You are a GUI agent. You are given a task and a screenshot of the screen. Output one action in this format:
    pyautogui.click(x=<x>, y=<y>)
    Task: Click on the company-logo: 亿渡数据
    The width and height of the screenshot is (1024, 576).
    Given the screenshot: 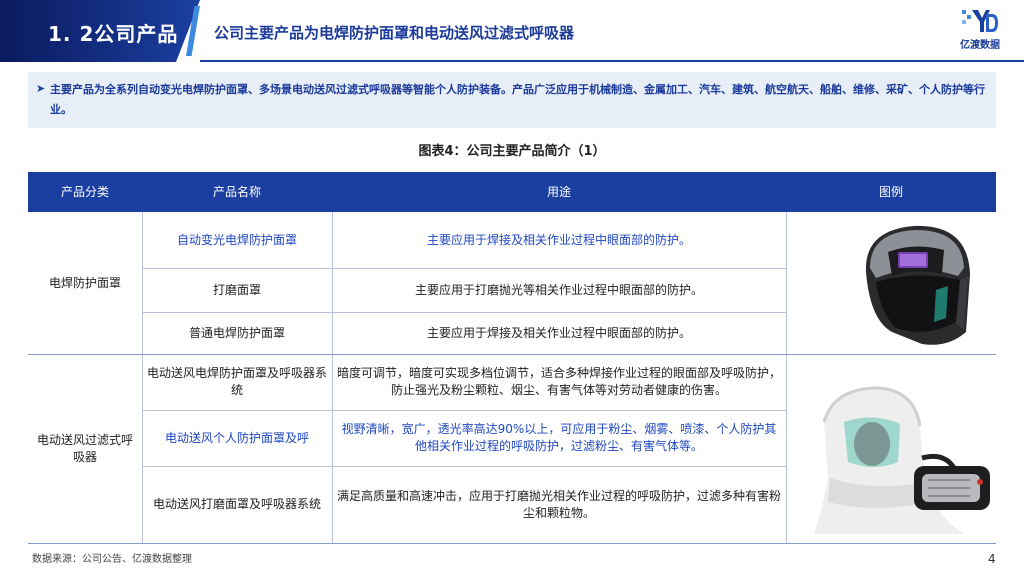 What is the action you would take?
    pyautogui.click(x=980, y=31)
    